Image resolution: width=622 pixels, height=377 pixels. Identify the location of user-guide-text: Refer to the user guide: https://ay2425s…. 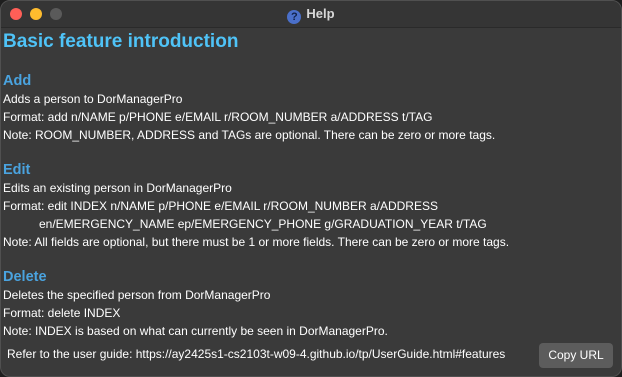
(256, 354).